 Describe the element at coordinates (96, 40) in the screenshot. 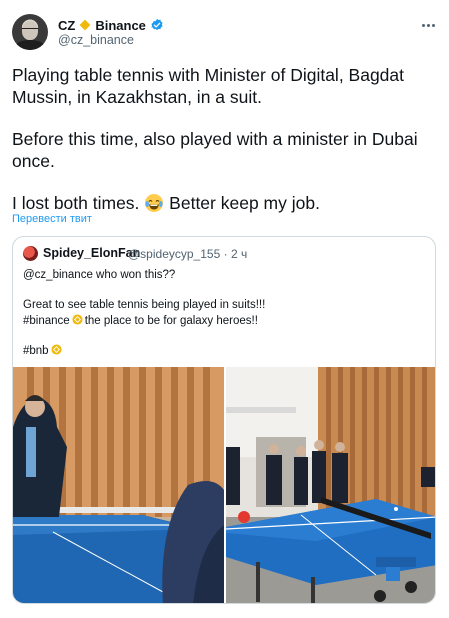

I see `author-handle: @cz_binance` at that location.